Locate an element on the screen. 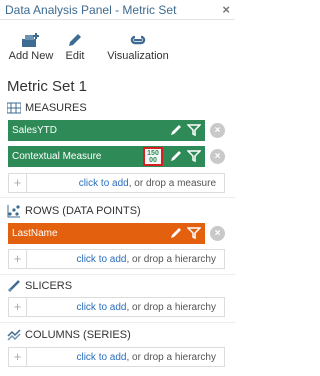 The width and height of the screenshot is (320, 376). toolbar: Add New Edit Visualization is located at coordinates (117, 42).